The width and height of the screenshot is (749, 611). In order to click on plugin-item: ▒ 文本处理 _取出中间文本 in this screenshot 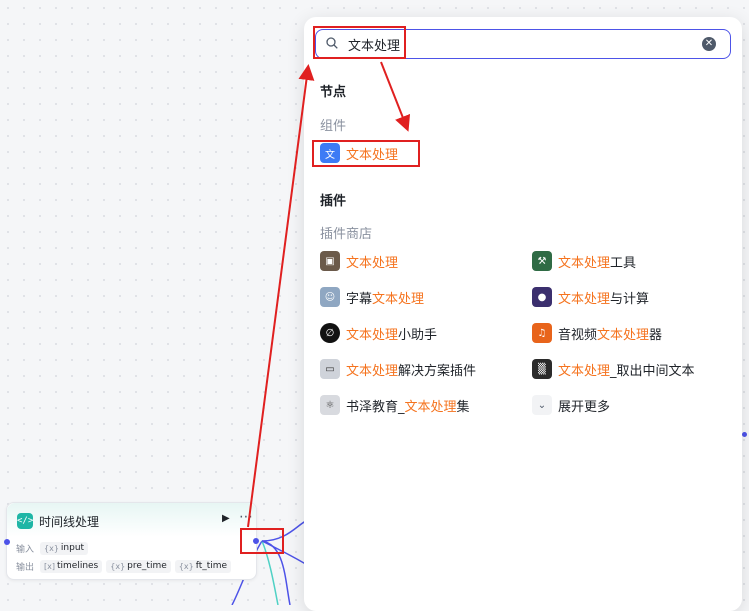, I will do `click(613, 369)`.